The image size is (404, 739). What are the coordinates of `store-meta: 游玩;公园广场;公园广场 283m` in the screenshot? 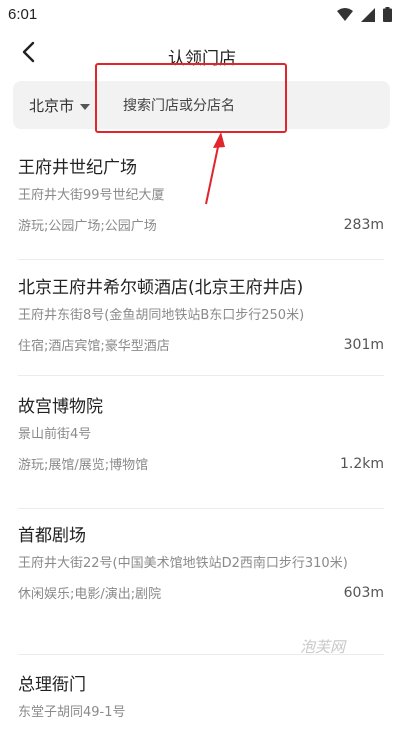 It's located at (201, 225).